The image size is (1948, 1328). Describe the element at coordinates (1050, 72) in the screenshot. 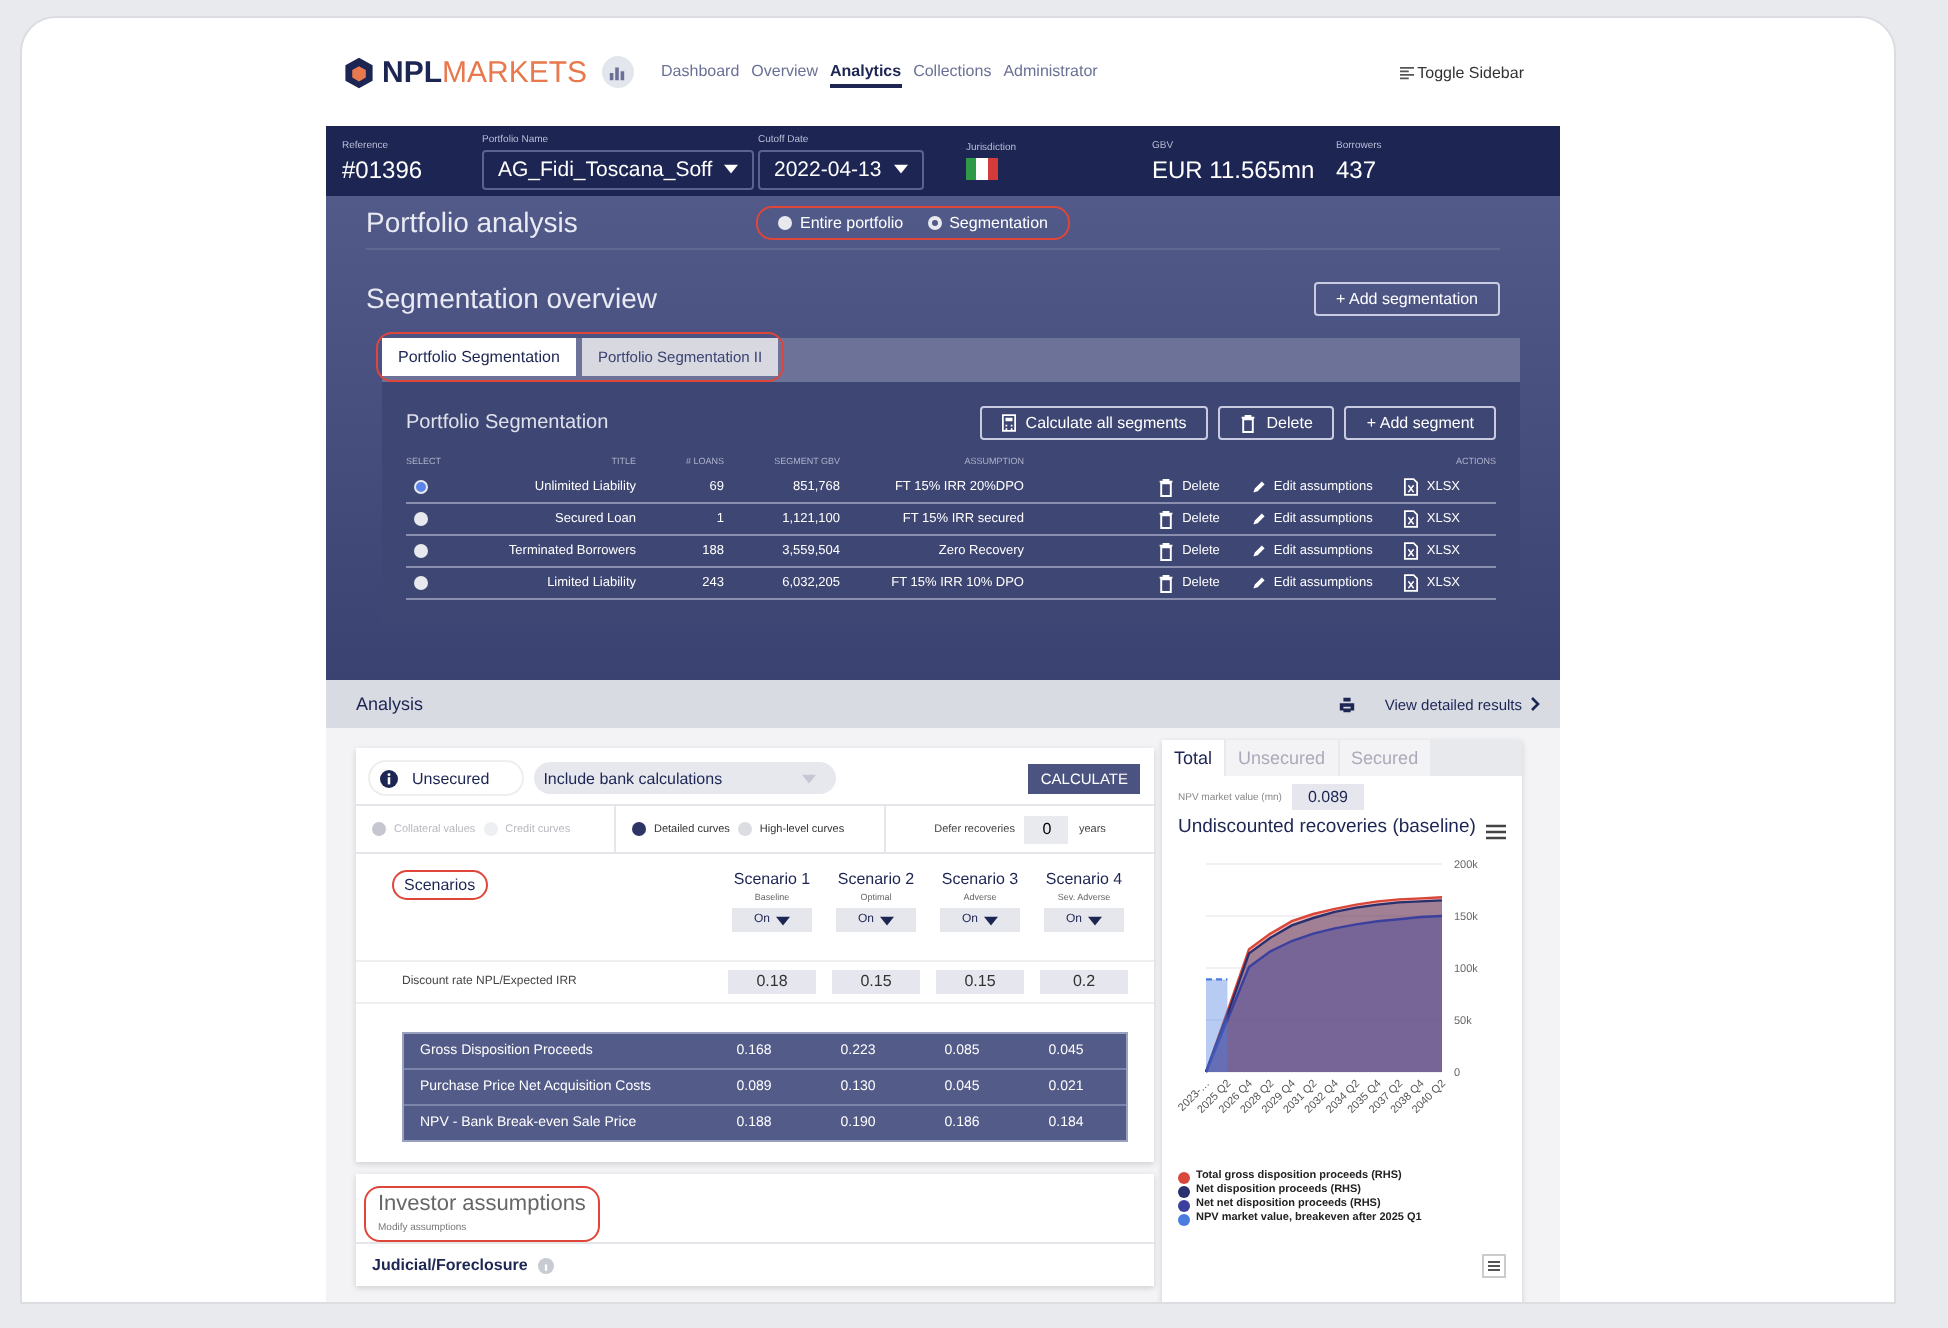

I see `nav-link: Administrator` at that location.